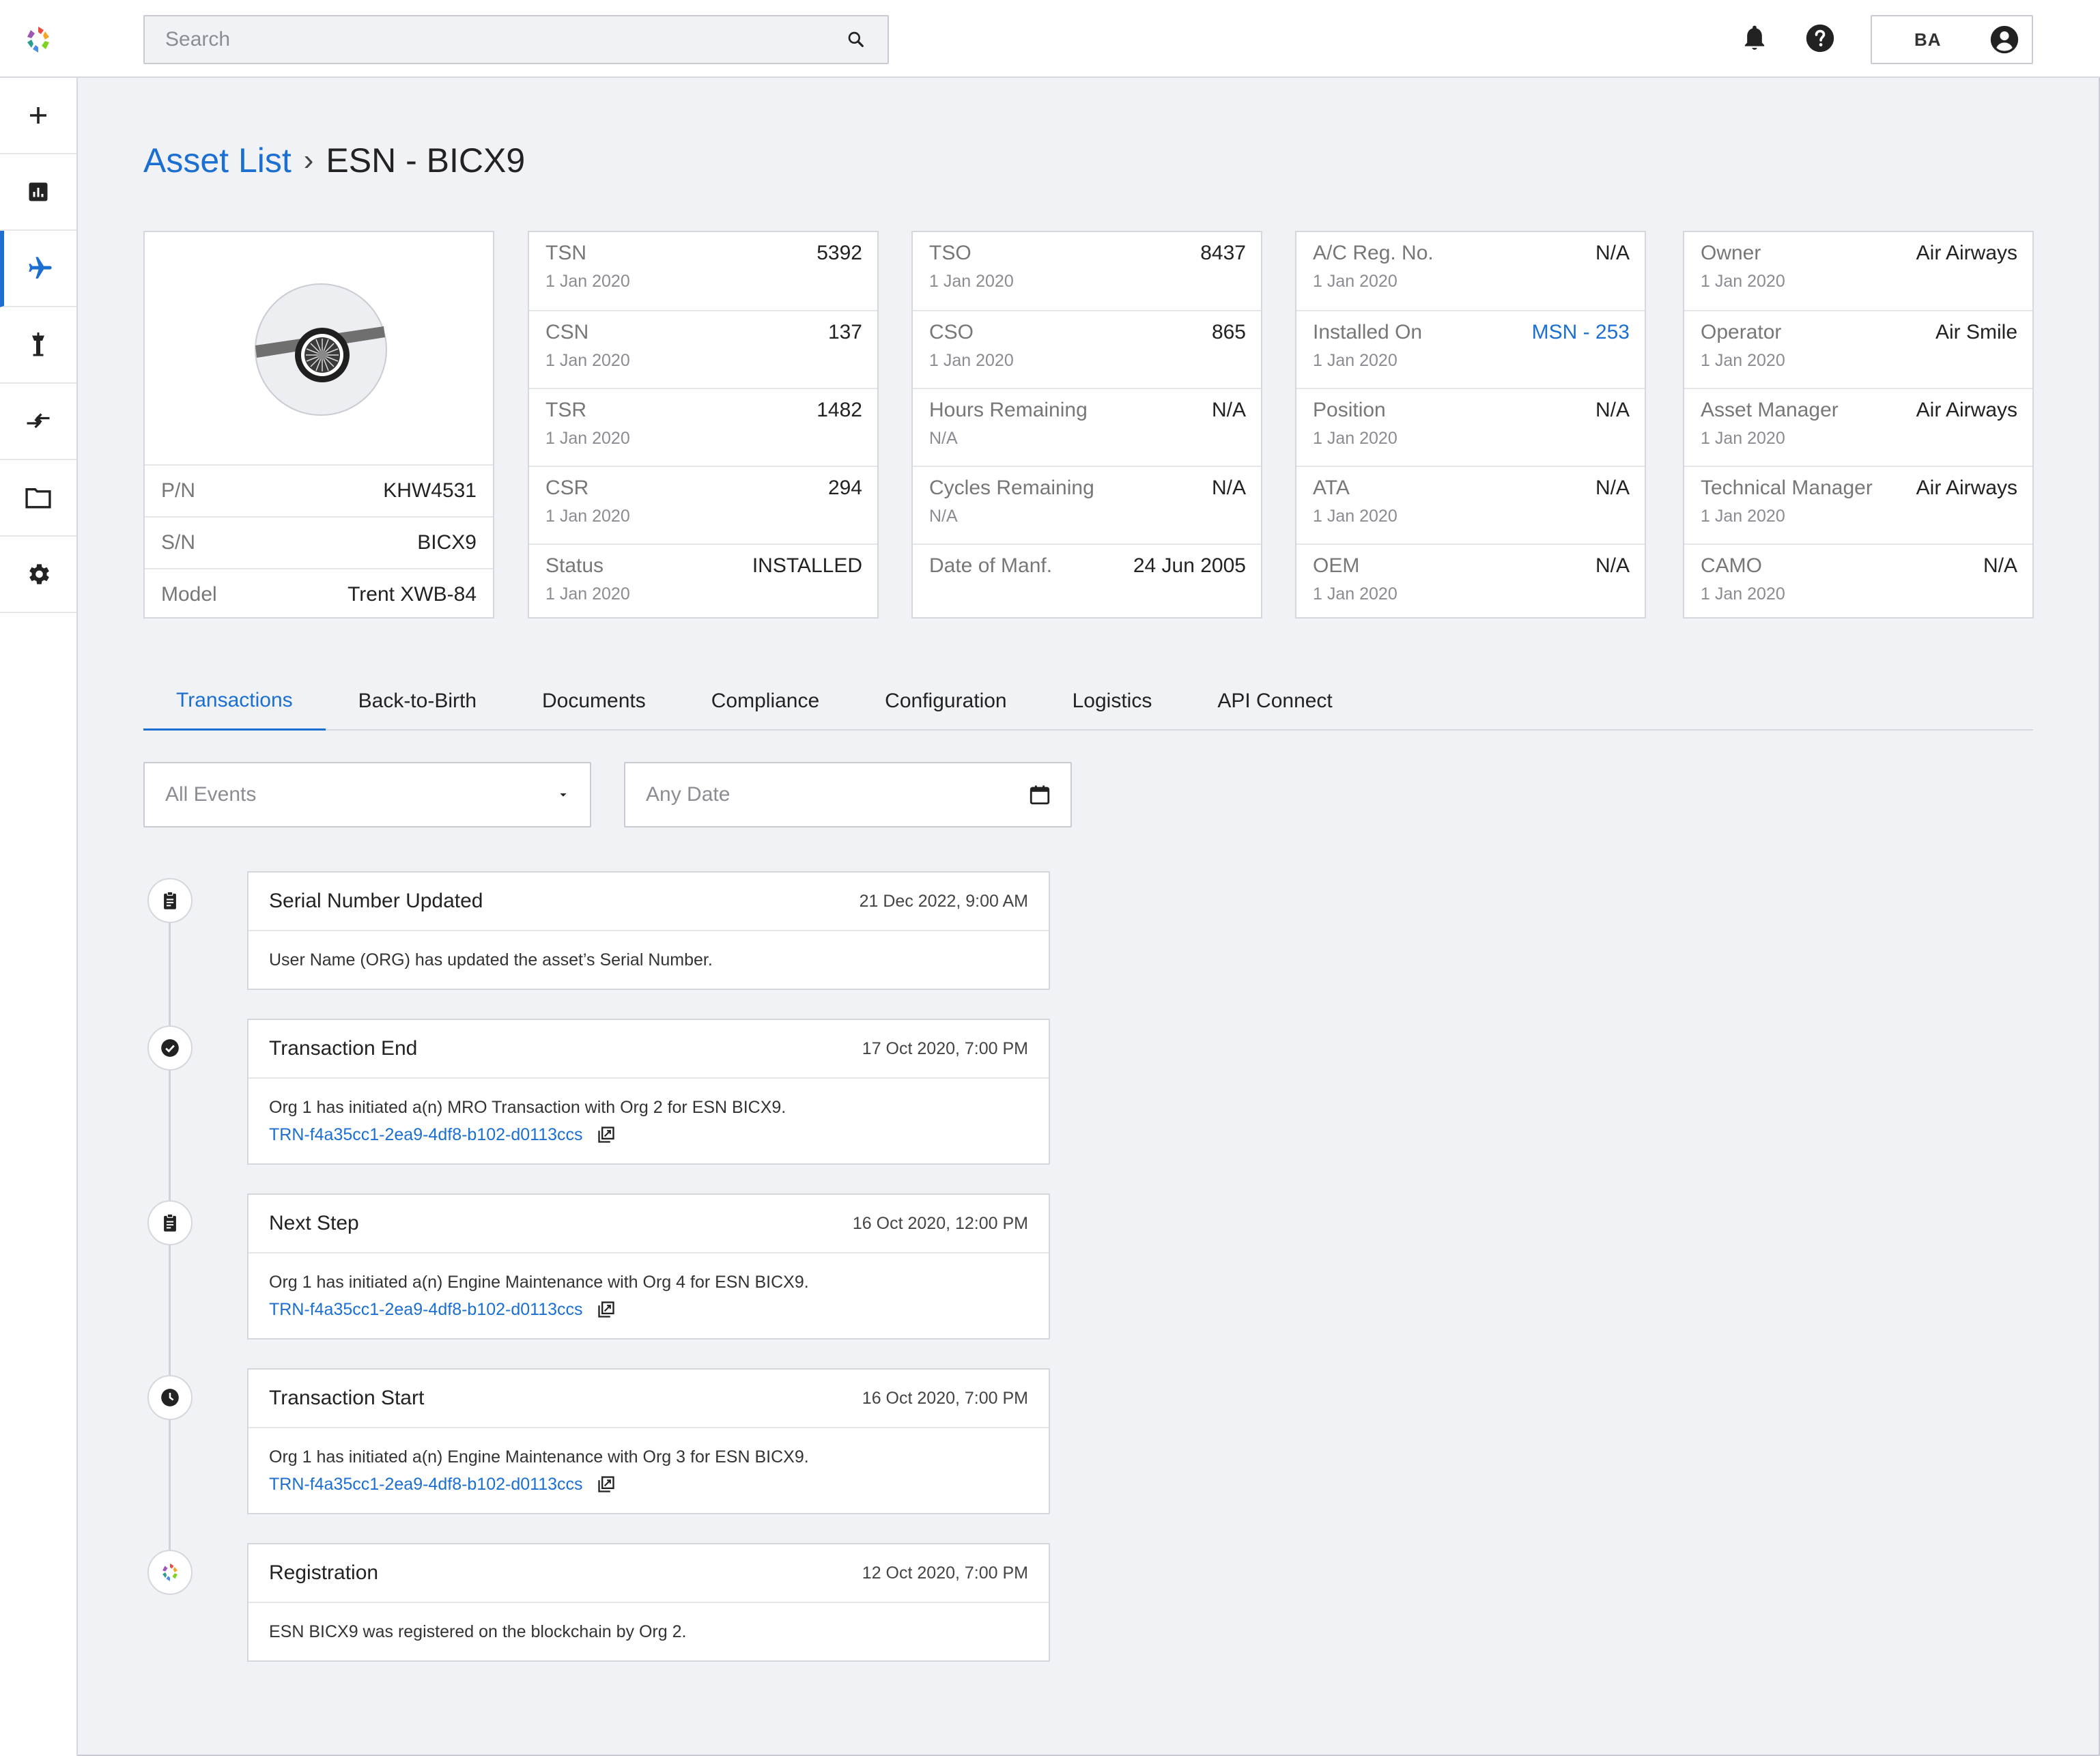  Describe the element at coordinates (38, 40) in the screenshot. I see `app-logo-icon` at that location.